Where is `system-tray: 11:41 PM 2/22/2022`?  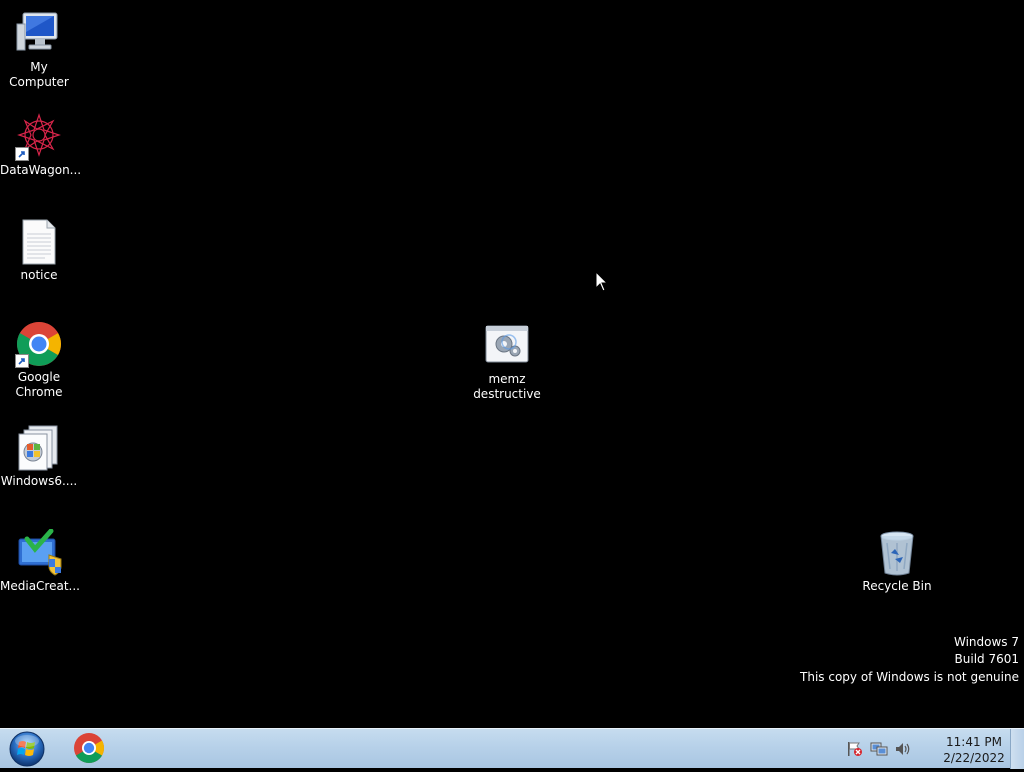
system-tray: 11:41 PM 2/22/2022 is located at coordinates (926, 749).